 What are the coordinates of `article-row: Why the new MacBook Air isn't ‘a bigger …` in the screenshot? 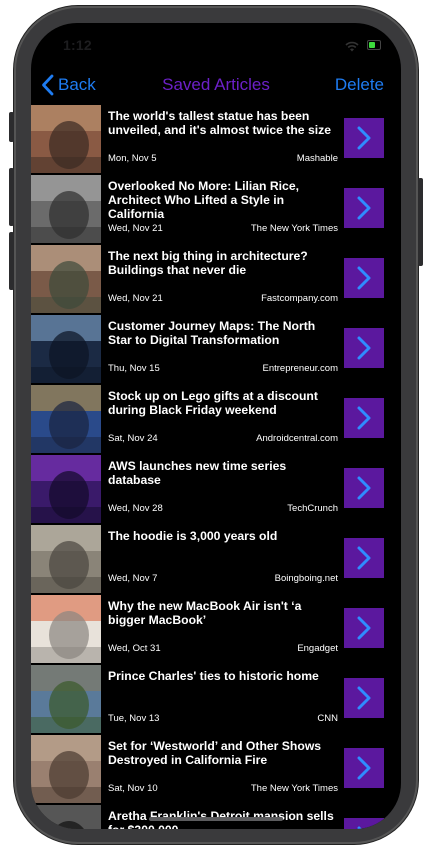 It's located at (216, 630).